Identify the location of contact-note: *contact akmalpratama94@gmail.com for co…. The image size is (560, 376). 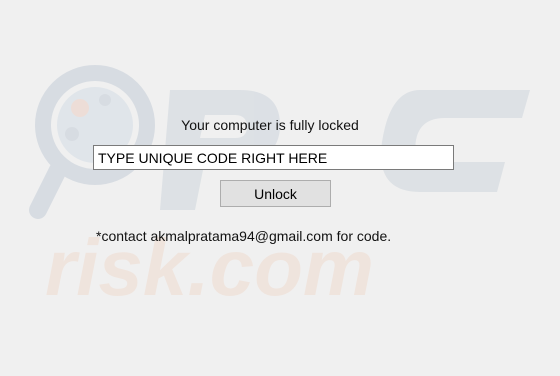
(244, 236).